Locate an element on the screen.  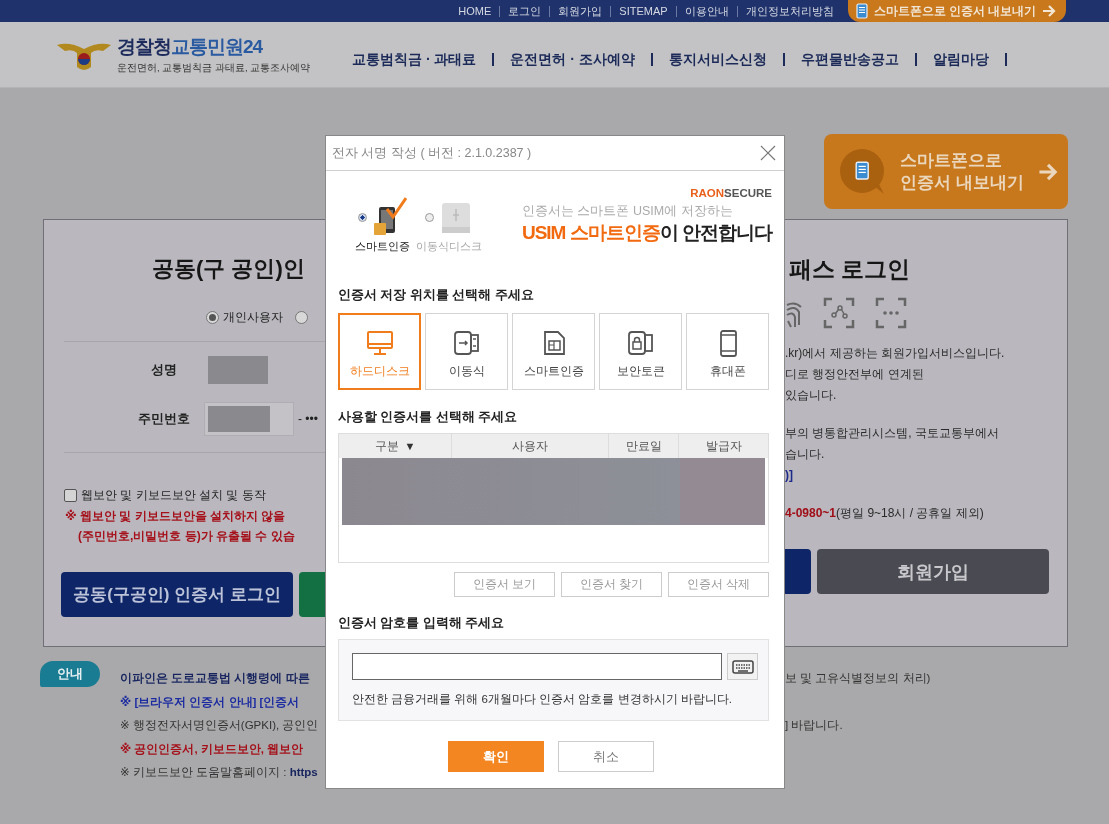
panel-title: 공동(구 공인)인 is located at coordinates (228, 269).